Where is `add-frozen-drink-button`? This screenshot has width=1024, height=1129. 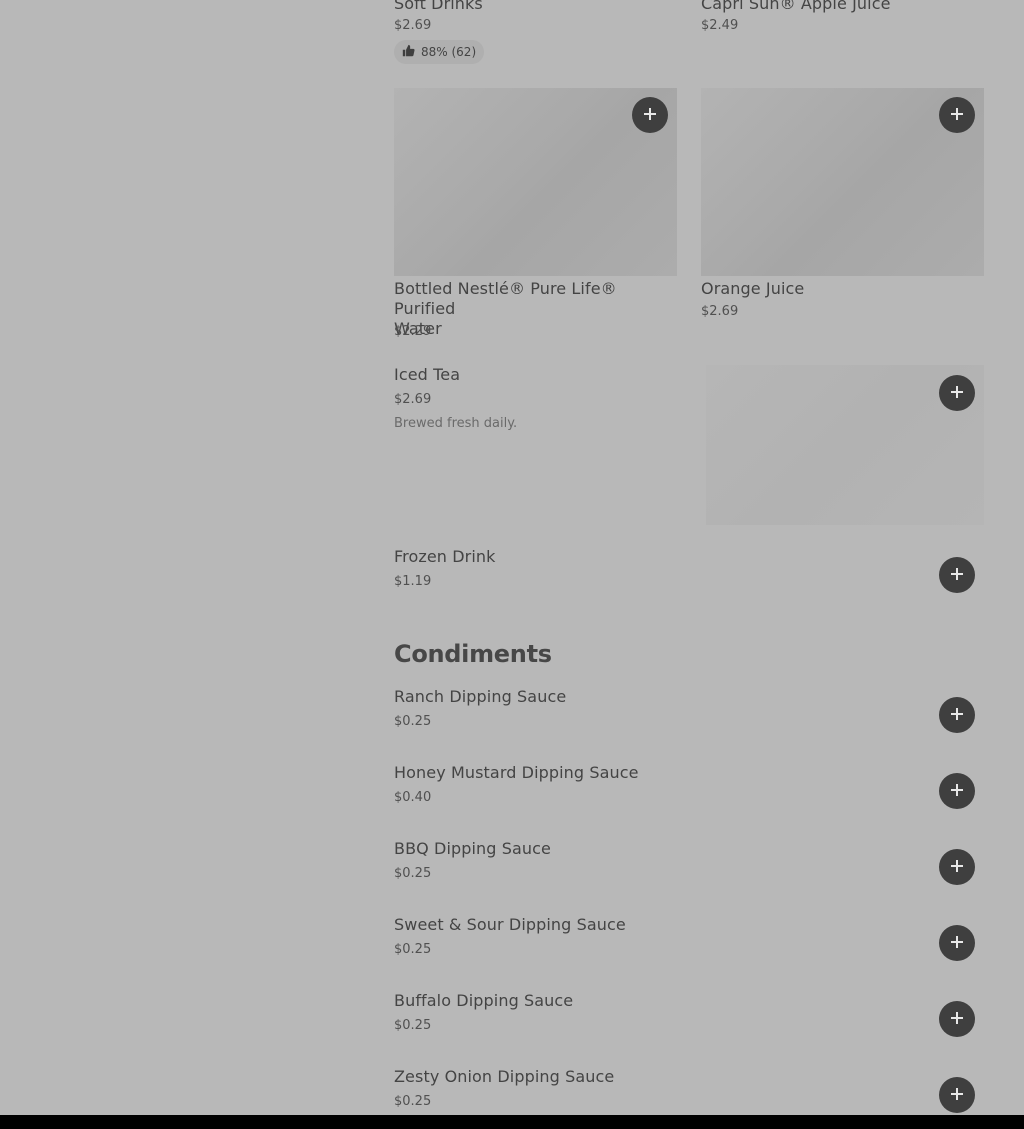 add-frozen-drink-button is located at coordinates (957, 575).